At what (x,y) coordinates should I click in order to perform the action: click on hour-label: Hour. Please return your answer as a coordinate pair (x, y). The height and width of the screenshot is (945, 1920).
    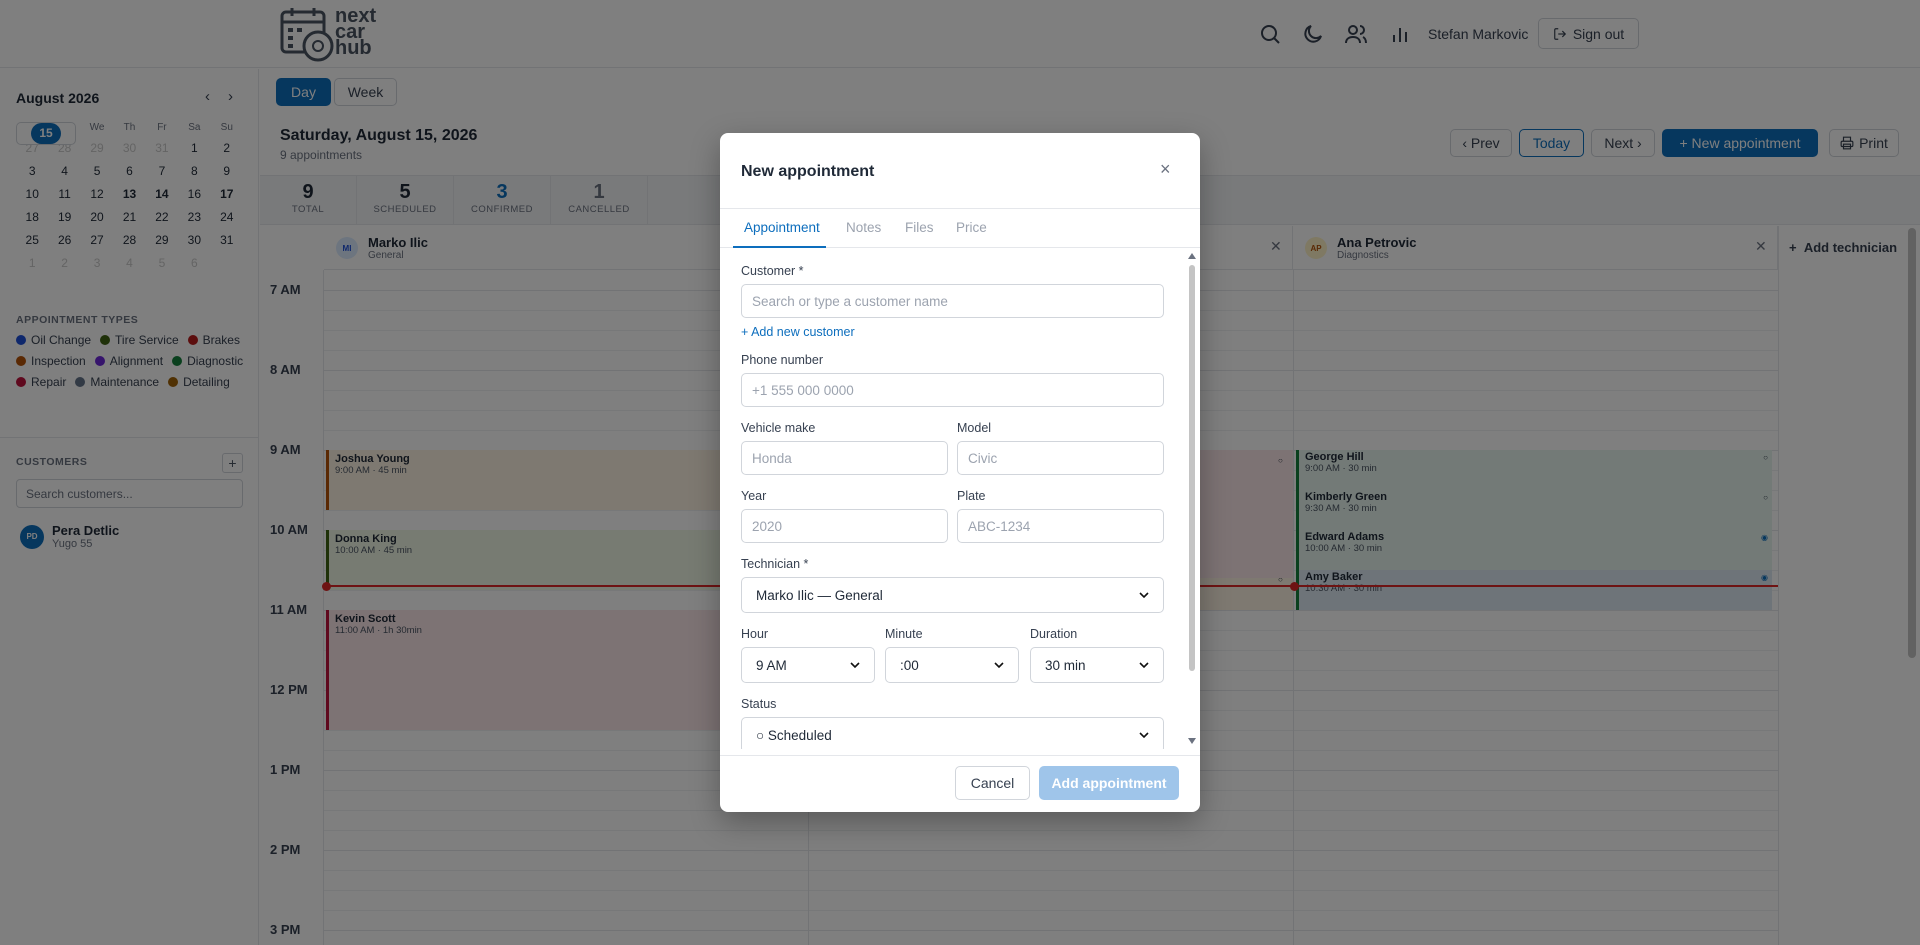
    Looking at the image, I should click on (755, 634).